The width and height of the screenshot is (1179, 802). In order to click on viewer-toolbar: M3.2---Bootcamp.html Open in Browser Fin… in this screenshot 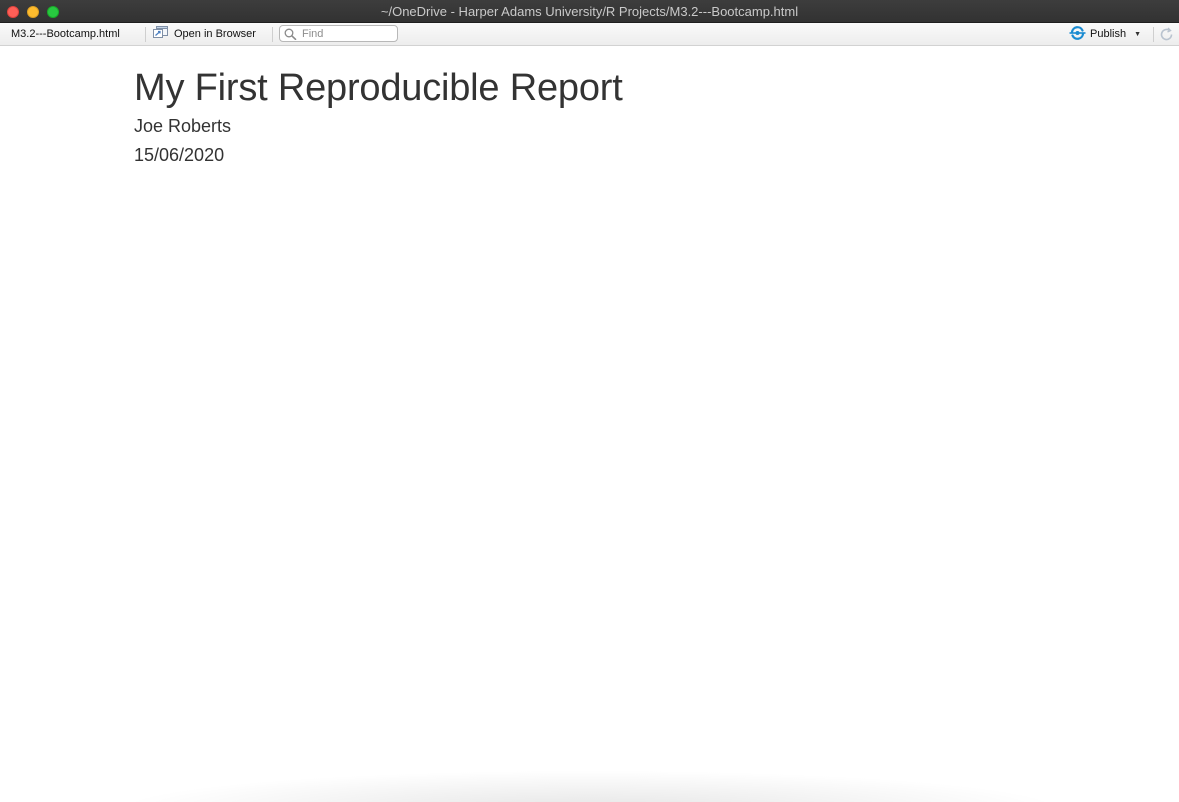, I will do `click(589, 34)`.